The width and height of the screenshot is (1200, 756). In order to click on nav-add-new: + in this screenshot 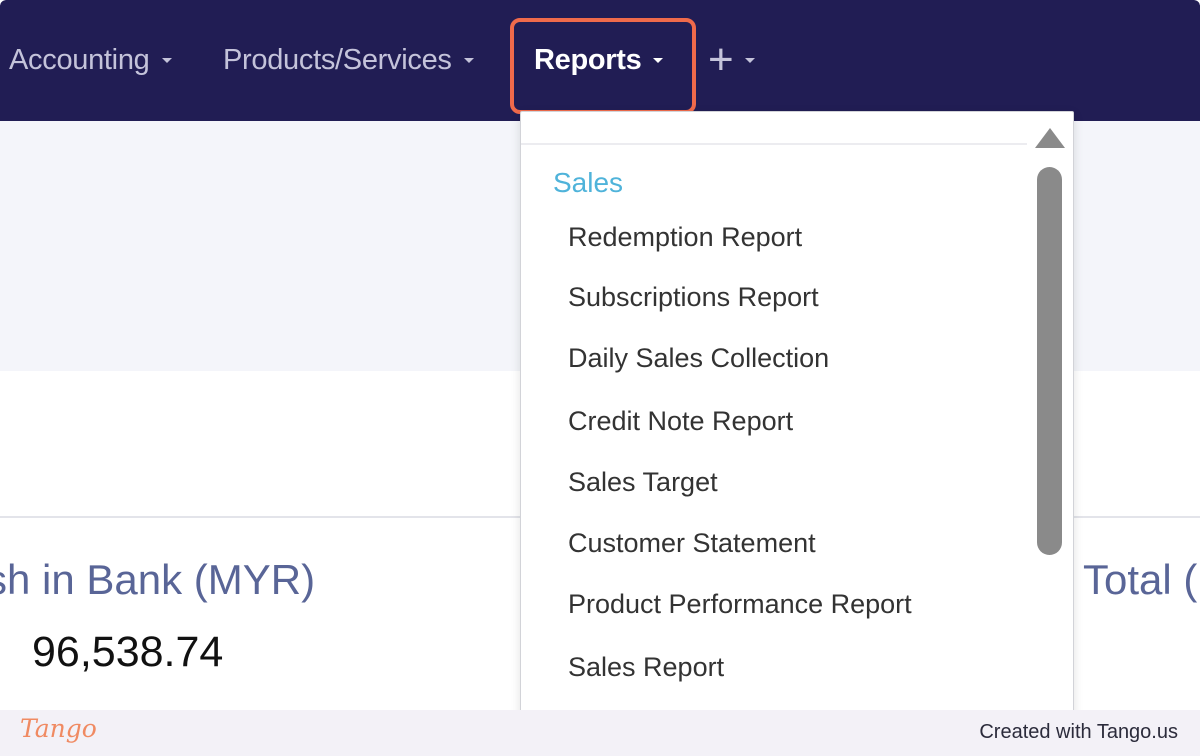, I will do `click(732, 59)`.